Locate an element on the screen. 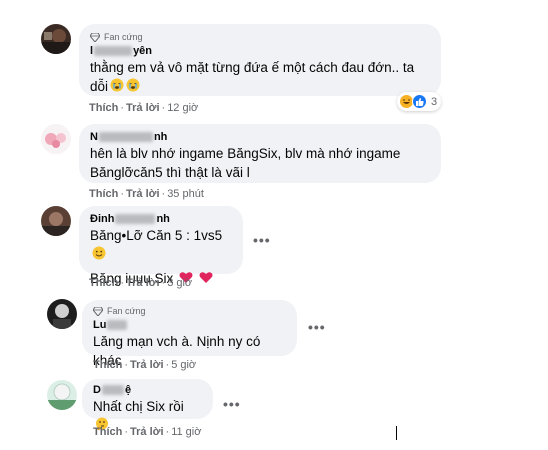 This screenshot has width=548, height=450. comment-text-line: Băng•Lỡ Căn 5 : 1vs5 is located at coordinates (161, 245).